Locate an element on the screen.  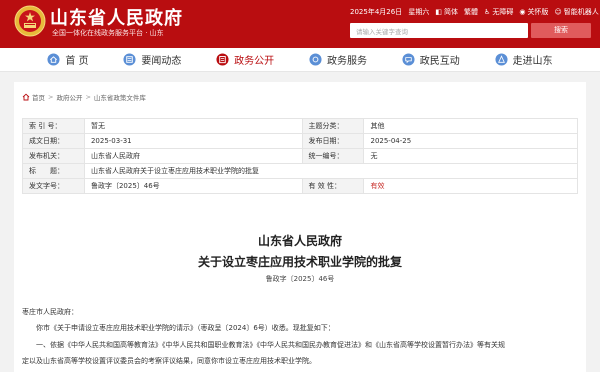
interaction-icon is located at coordinates (408, 59).